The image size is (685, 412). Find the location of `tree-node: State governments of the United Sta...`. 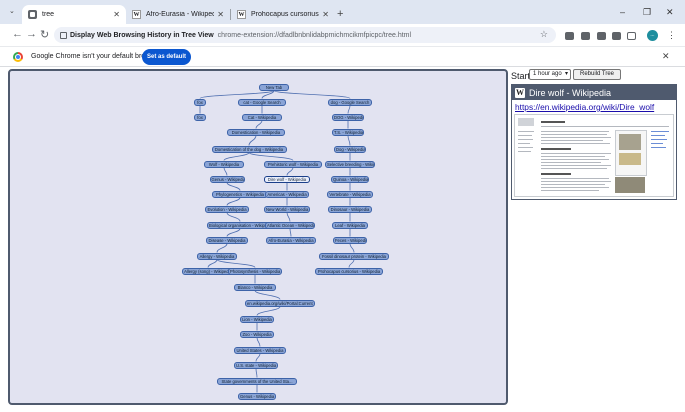

tree-node: State governments of the United Sta... is located at coordinates (257, 381).